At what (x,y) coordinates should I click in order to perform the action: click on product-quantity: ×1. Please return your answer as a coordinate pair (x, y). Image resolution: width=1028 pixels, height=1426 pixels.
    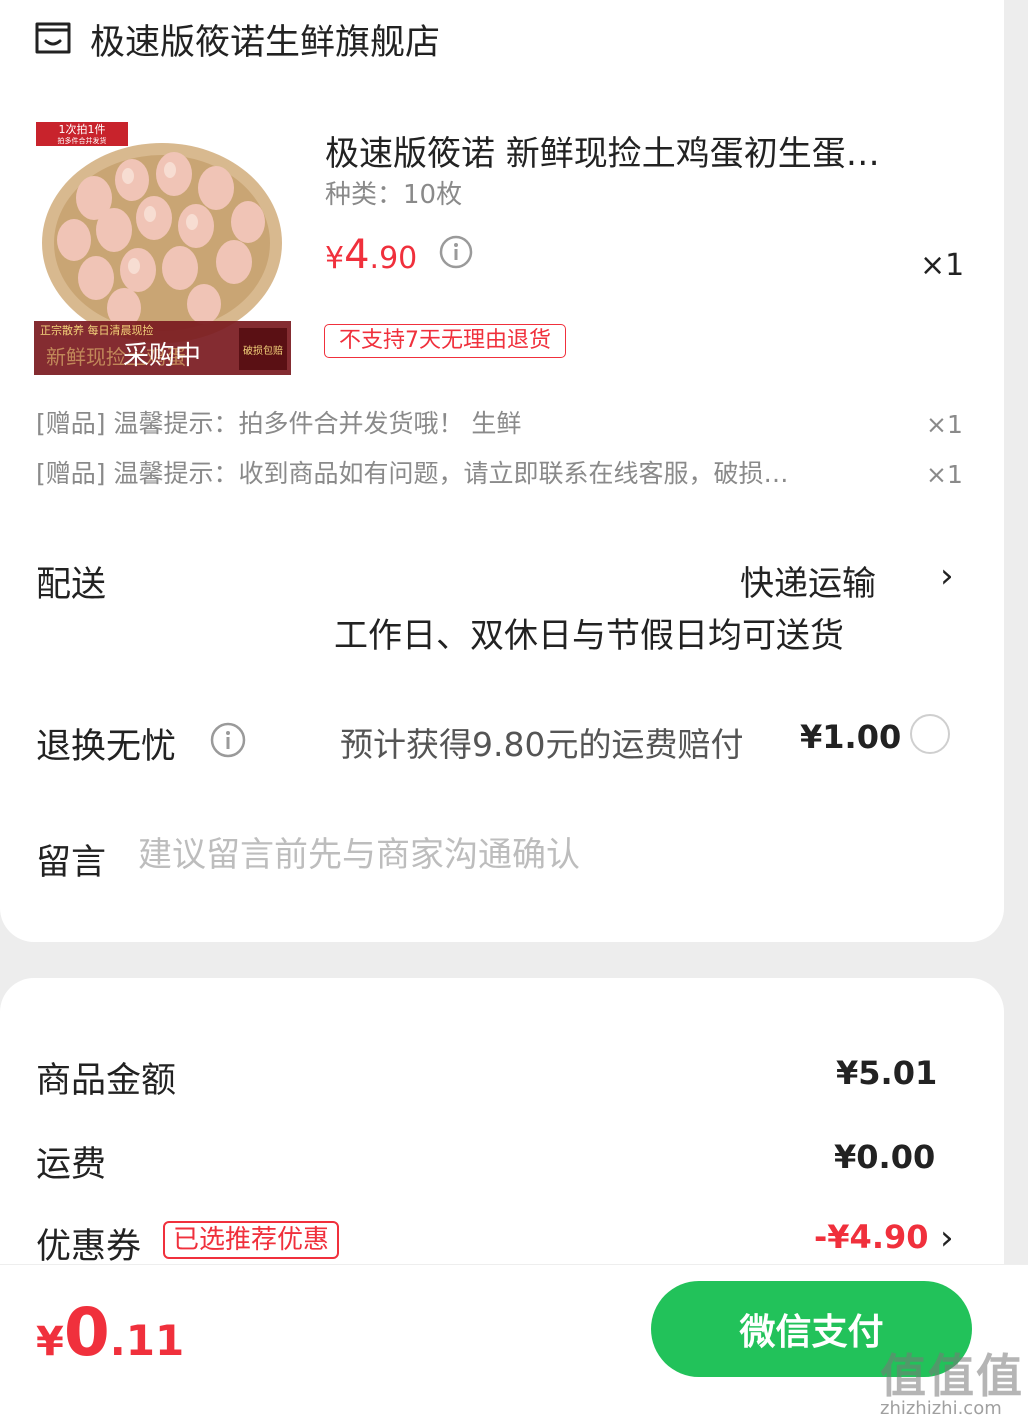
    Looking at the image, I should click on (942, 265).